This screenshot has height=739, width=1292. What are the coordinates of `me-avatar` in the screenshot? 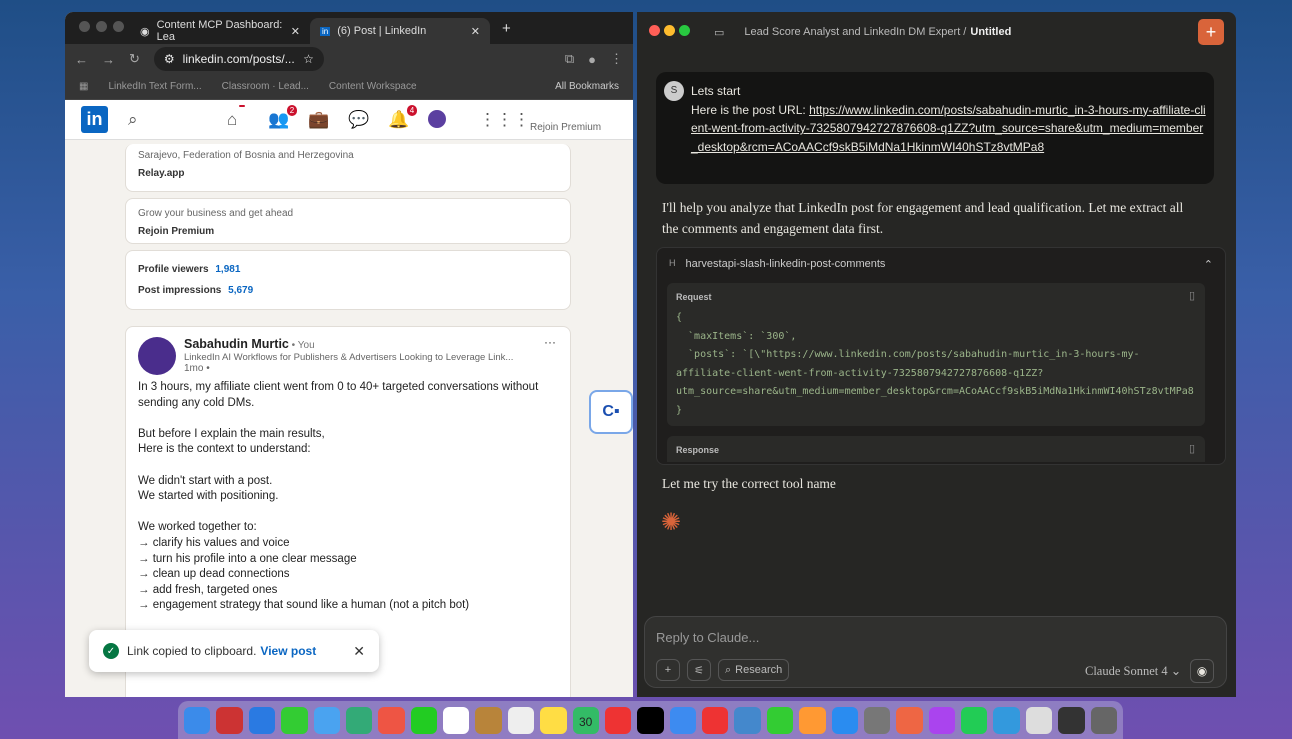 It's located at (437, 119).